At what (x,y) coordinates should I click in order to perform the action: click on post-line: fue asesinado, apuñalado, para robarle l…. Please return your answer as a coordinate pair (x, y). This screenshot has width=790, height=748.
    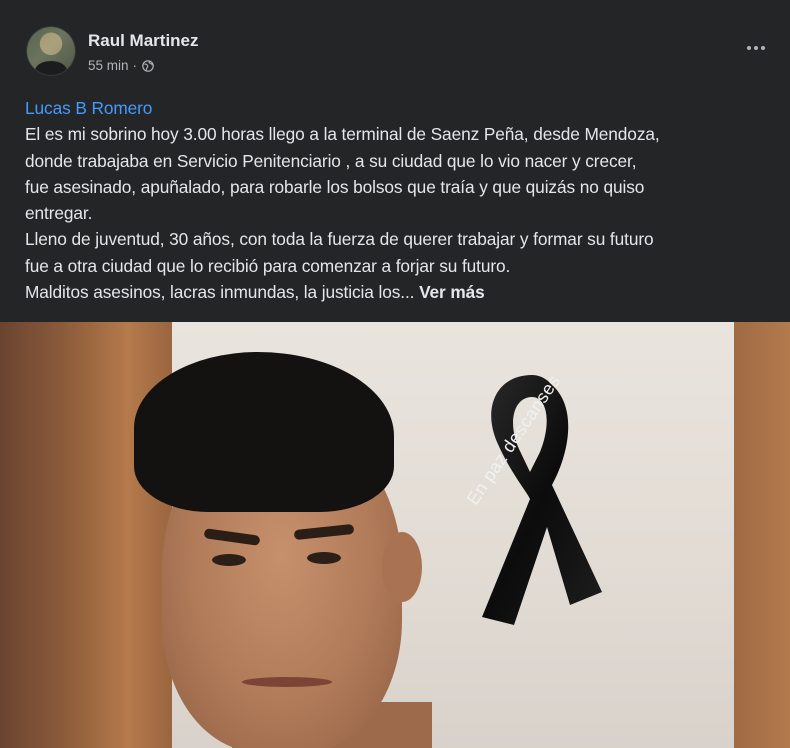
    Looking at the image, I should click on (335, 186).